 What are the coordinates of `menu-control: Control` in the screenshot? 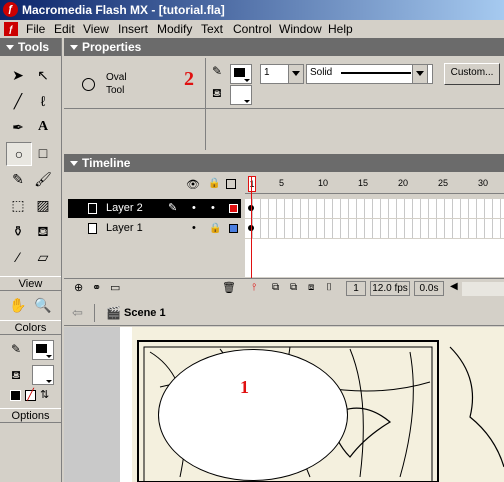 It's located at (252, 29).